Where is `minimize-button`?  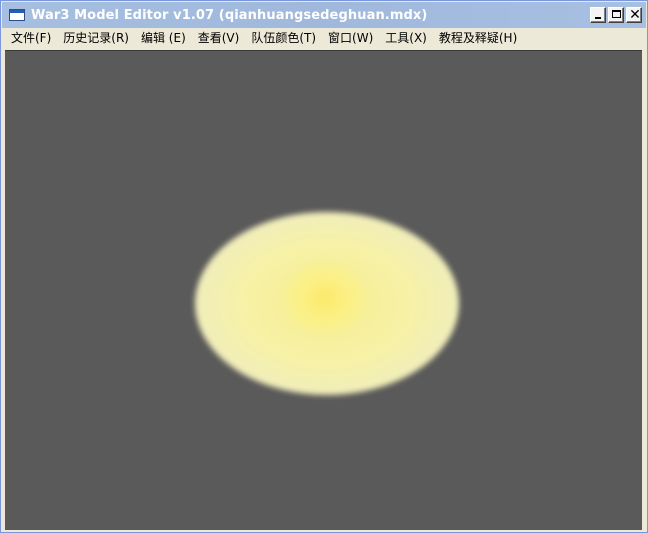 minimize-button is located at coordinates (598, 15).